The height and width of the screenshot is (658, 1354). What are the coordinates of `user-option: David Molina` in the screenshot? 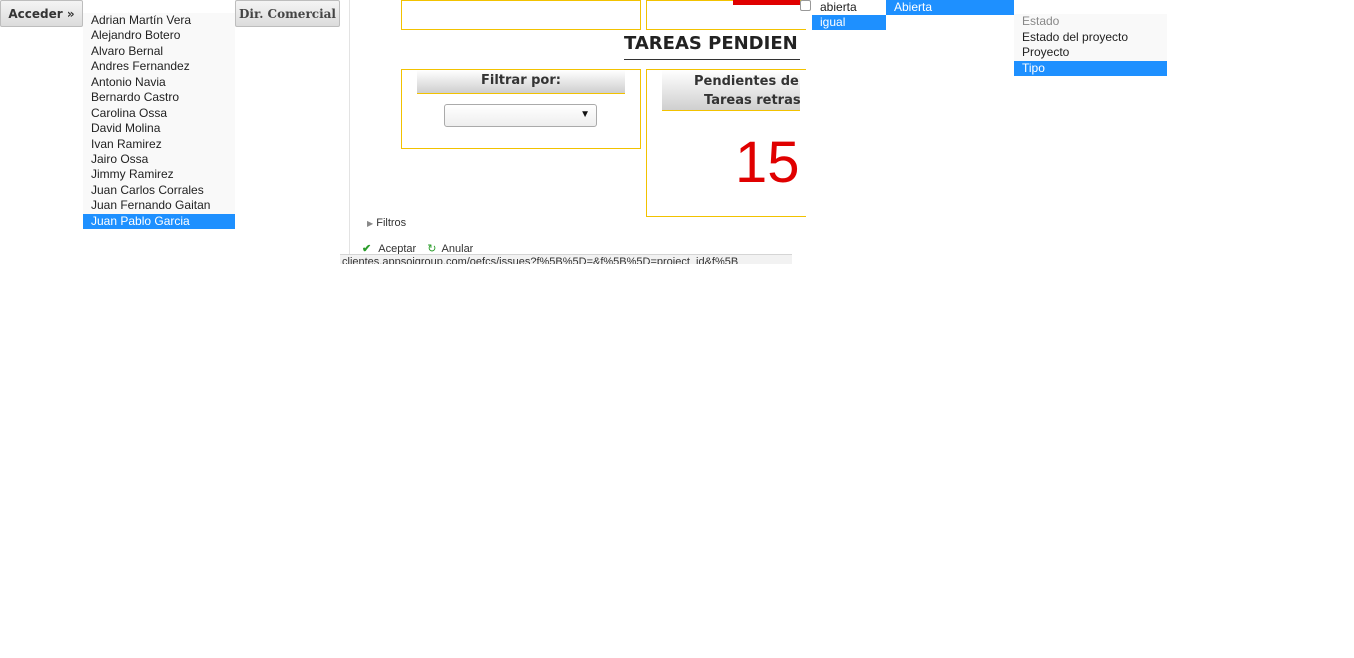 It's located at (159, 128).